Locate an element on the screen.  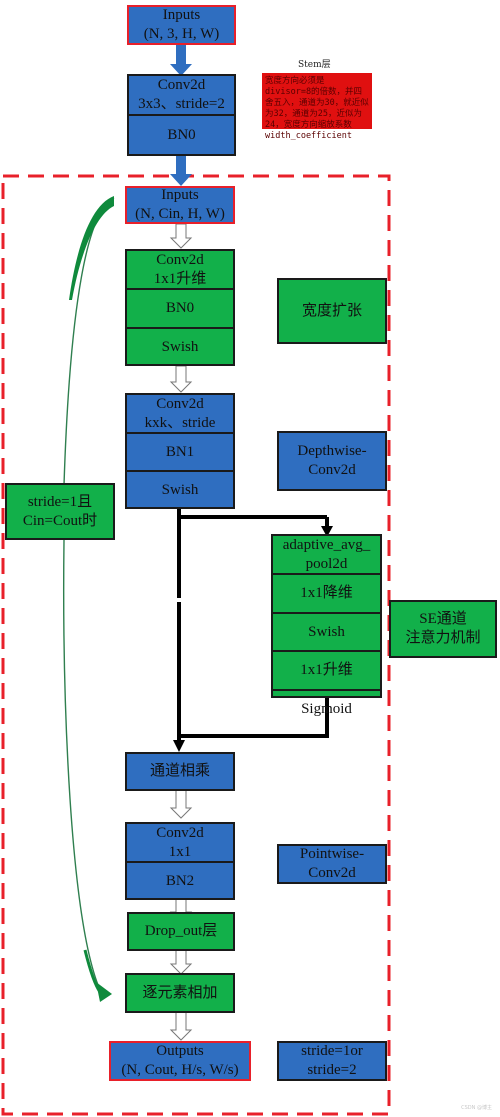
add-label: 逐元素相加 is located at coordinates (180, 992).